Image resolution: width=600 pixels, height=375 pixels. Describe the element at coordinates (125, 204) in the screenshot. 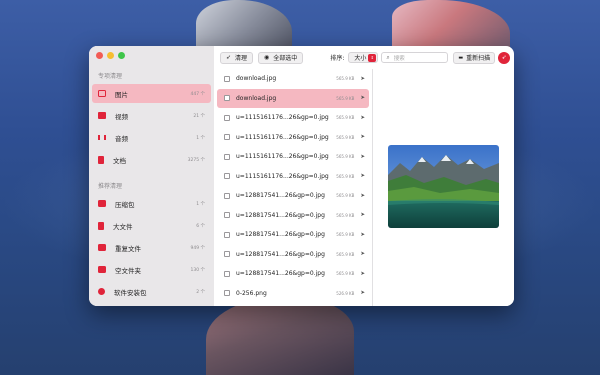

I see `sidebar-item-label: 压缩包` at that location.